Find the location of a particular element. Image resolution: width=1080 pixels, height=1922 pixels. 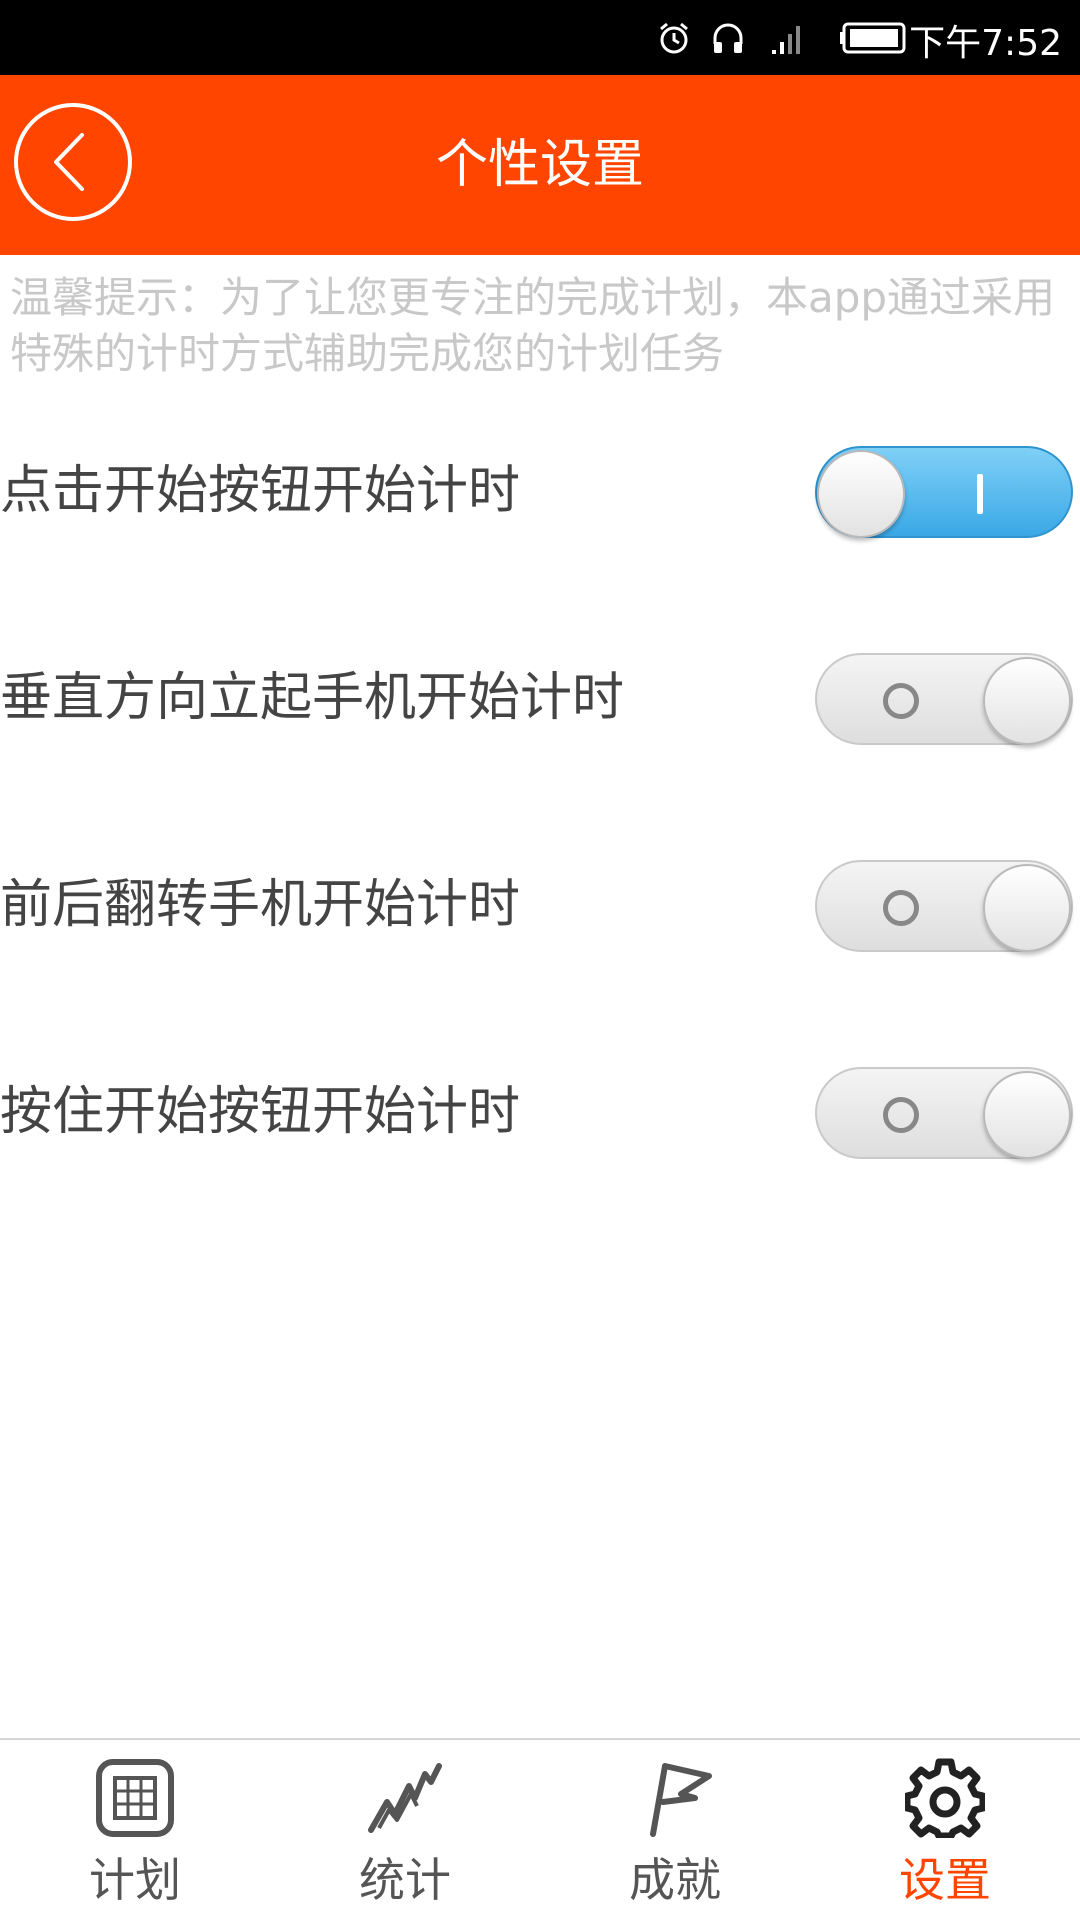

setting-row-vertical-start: 垂直方向立起手机开始计时 is located at coordinates (540, 698).